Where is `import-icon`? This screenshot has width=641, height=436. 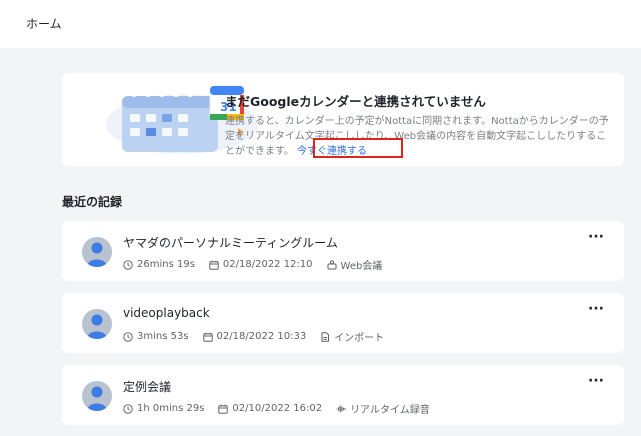 import-icon is located at coordinates (325, 336).